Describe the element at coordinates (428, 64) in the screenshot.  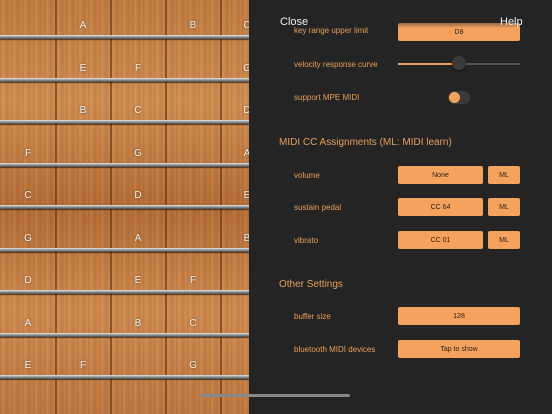
I see `velocity-curve-fill` at that location.